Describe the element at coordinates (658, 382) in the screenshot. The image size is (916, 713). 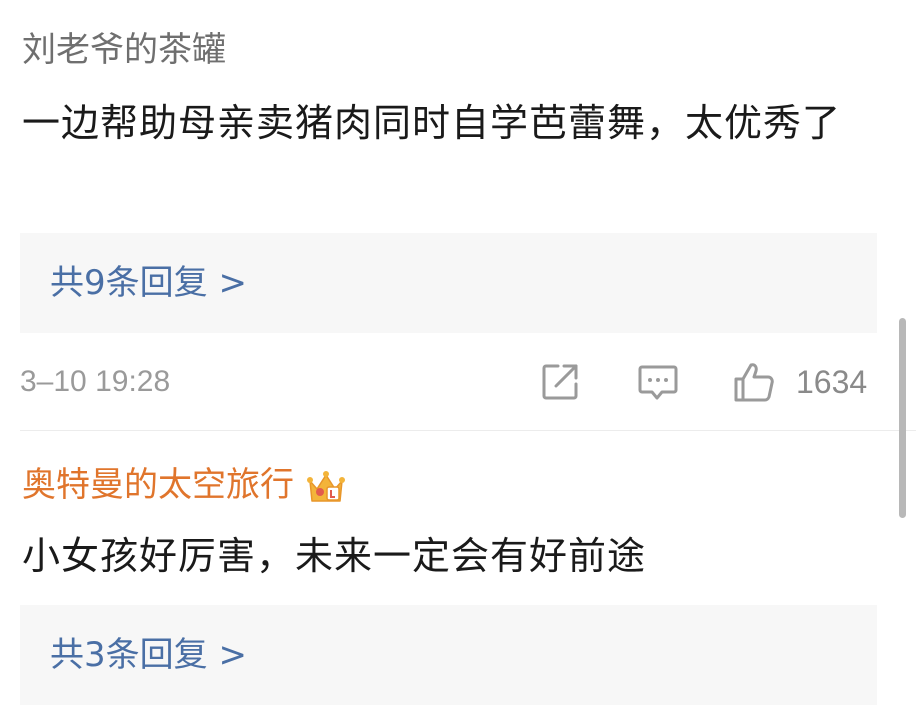
I see `comment-icon` at that location.